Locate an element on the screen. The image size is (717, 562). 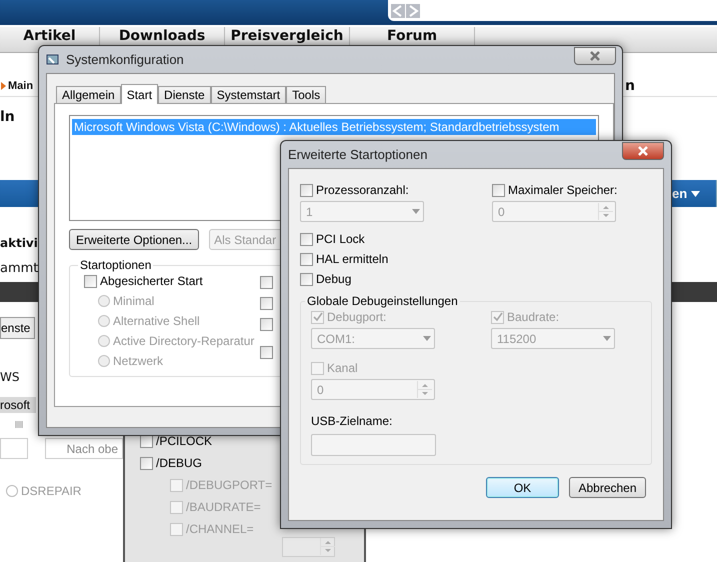
tab: Allgemein is located at coordinates (88, 94).